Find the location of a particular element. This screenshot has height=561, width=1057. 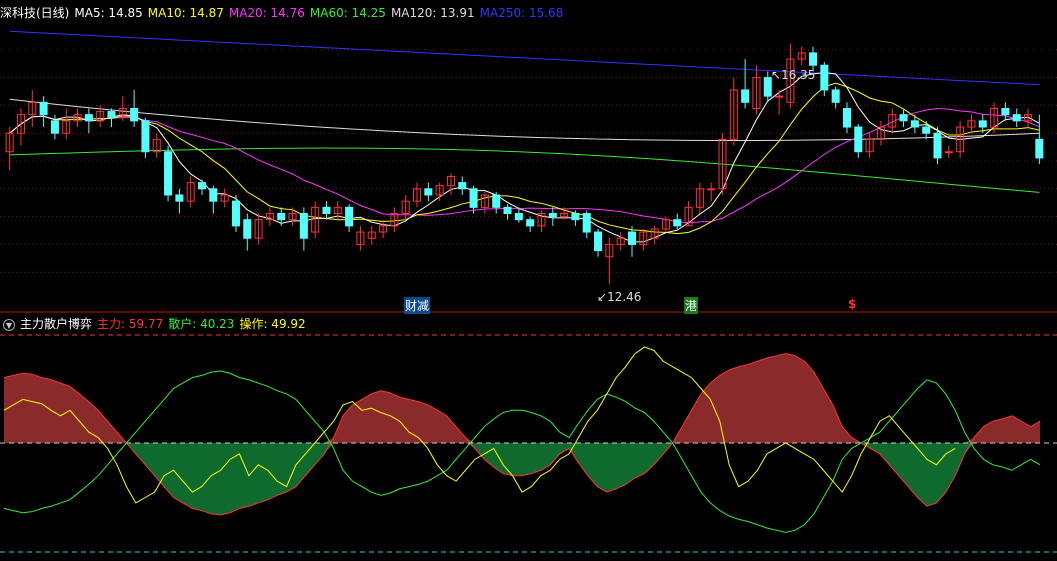

low-price-label: ↙12.46 is located at coordinates (619, 297).